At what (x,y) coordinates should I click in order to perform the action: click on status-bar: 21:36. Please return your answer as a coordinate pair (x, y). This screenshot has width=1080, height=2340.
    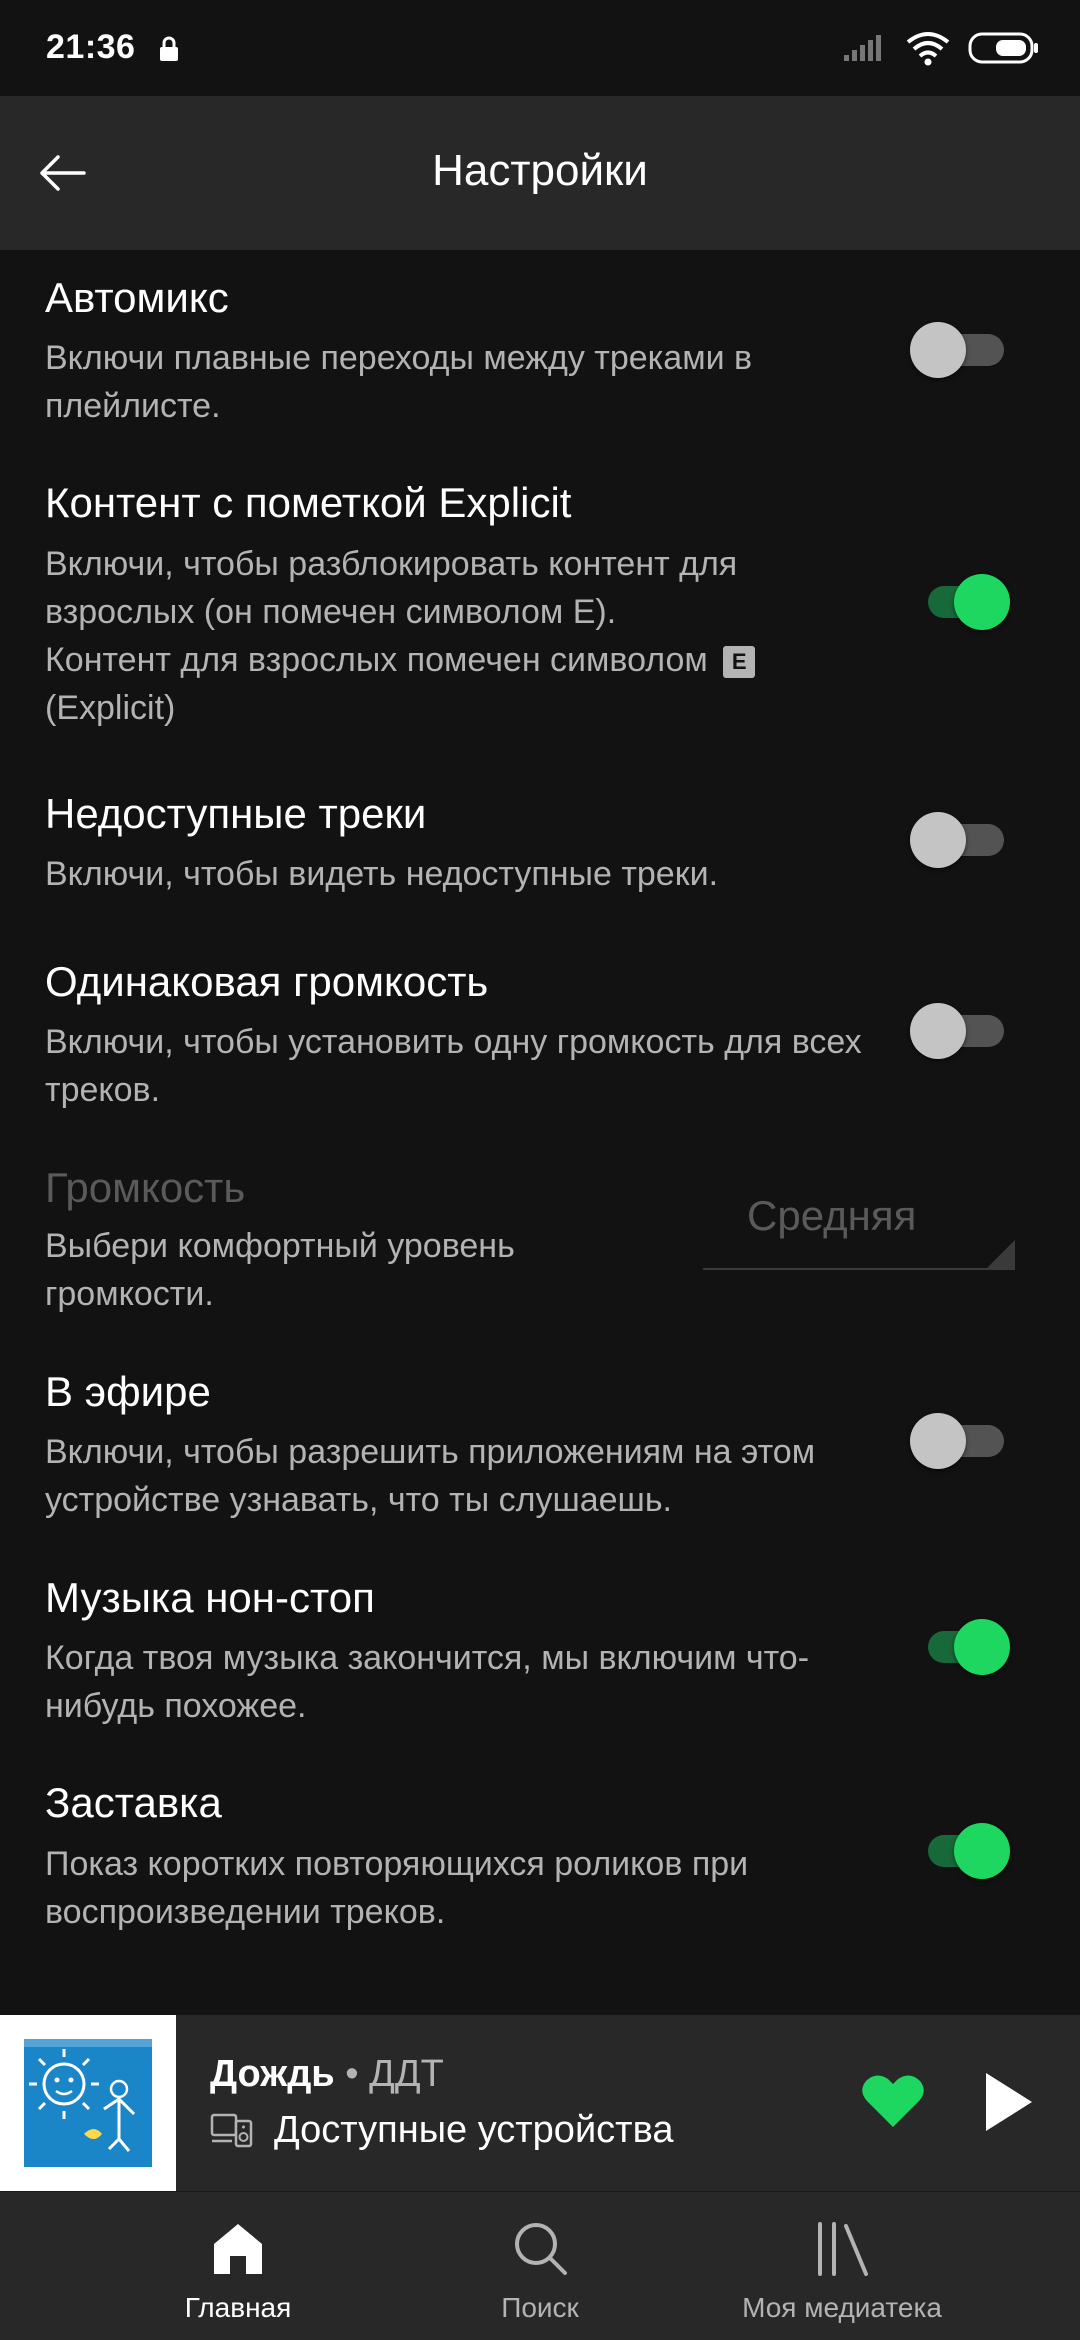
    Looking at the image, I should click on (540, 48).